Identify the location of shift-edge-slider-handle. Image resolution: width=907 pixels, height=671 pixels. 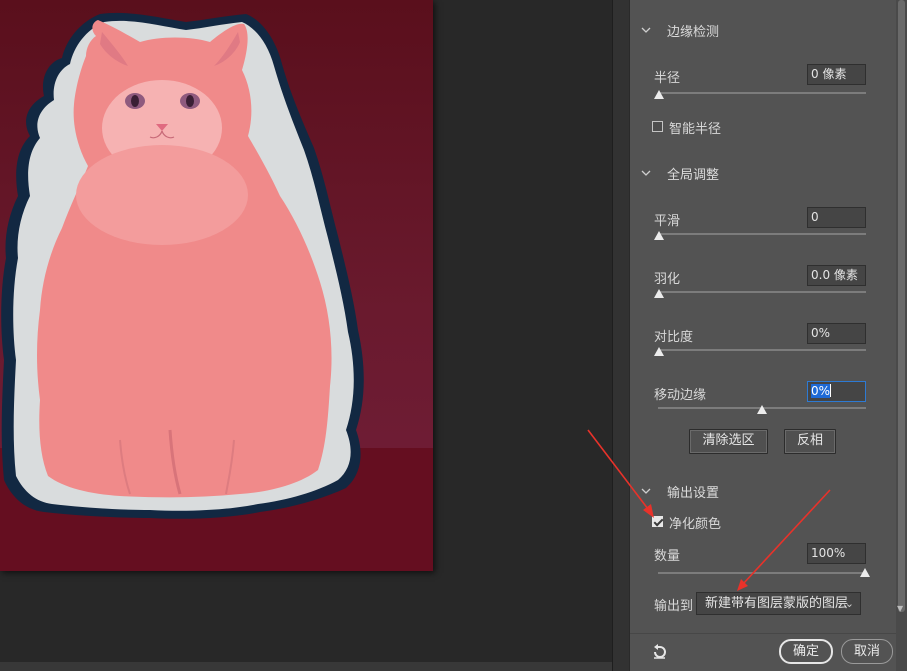
(762, 409).